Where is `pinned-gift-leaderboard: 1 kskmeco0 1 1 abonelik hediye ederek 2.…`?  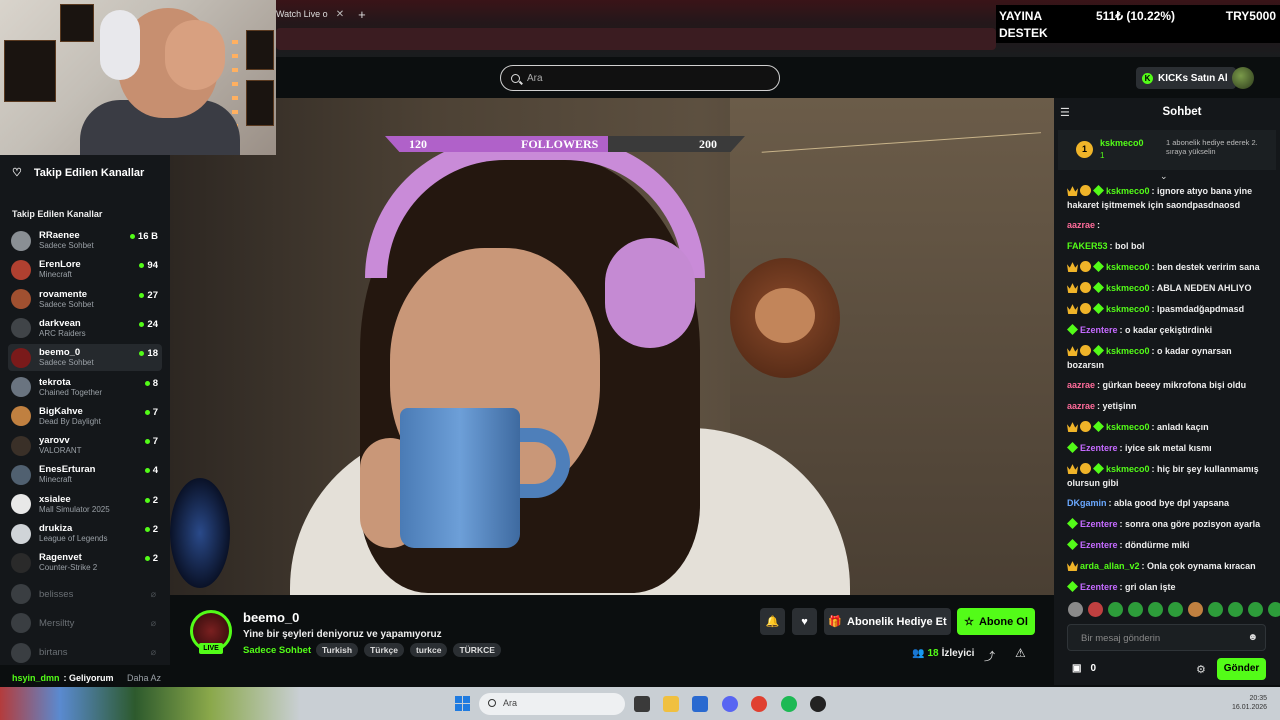 pinned-gift-leaderboard: 1 kskmeco0 1 1 abonelik hediye ederek 2.… is located at coordinates (1167, 150).